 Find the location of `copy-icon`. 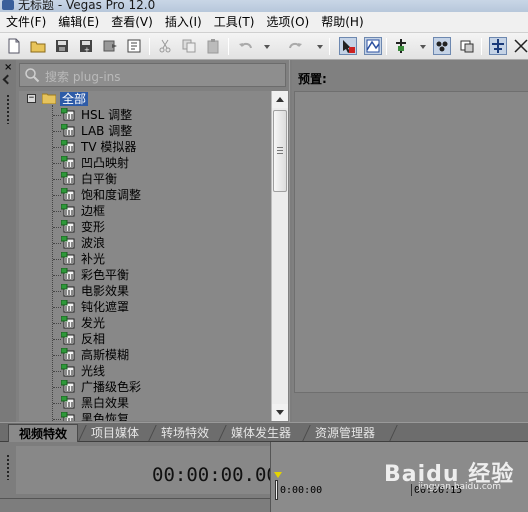

copy-icon is located at coordinates (189, 46).